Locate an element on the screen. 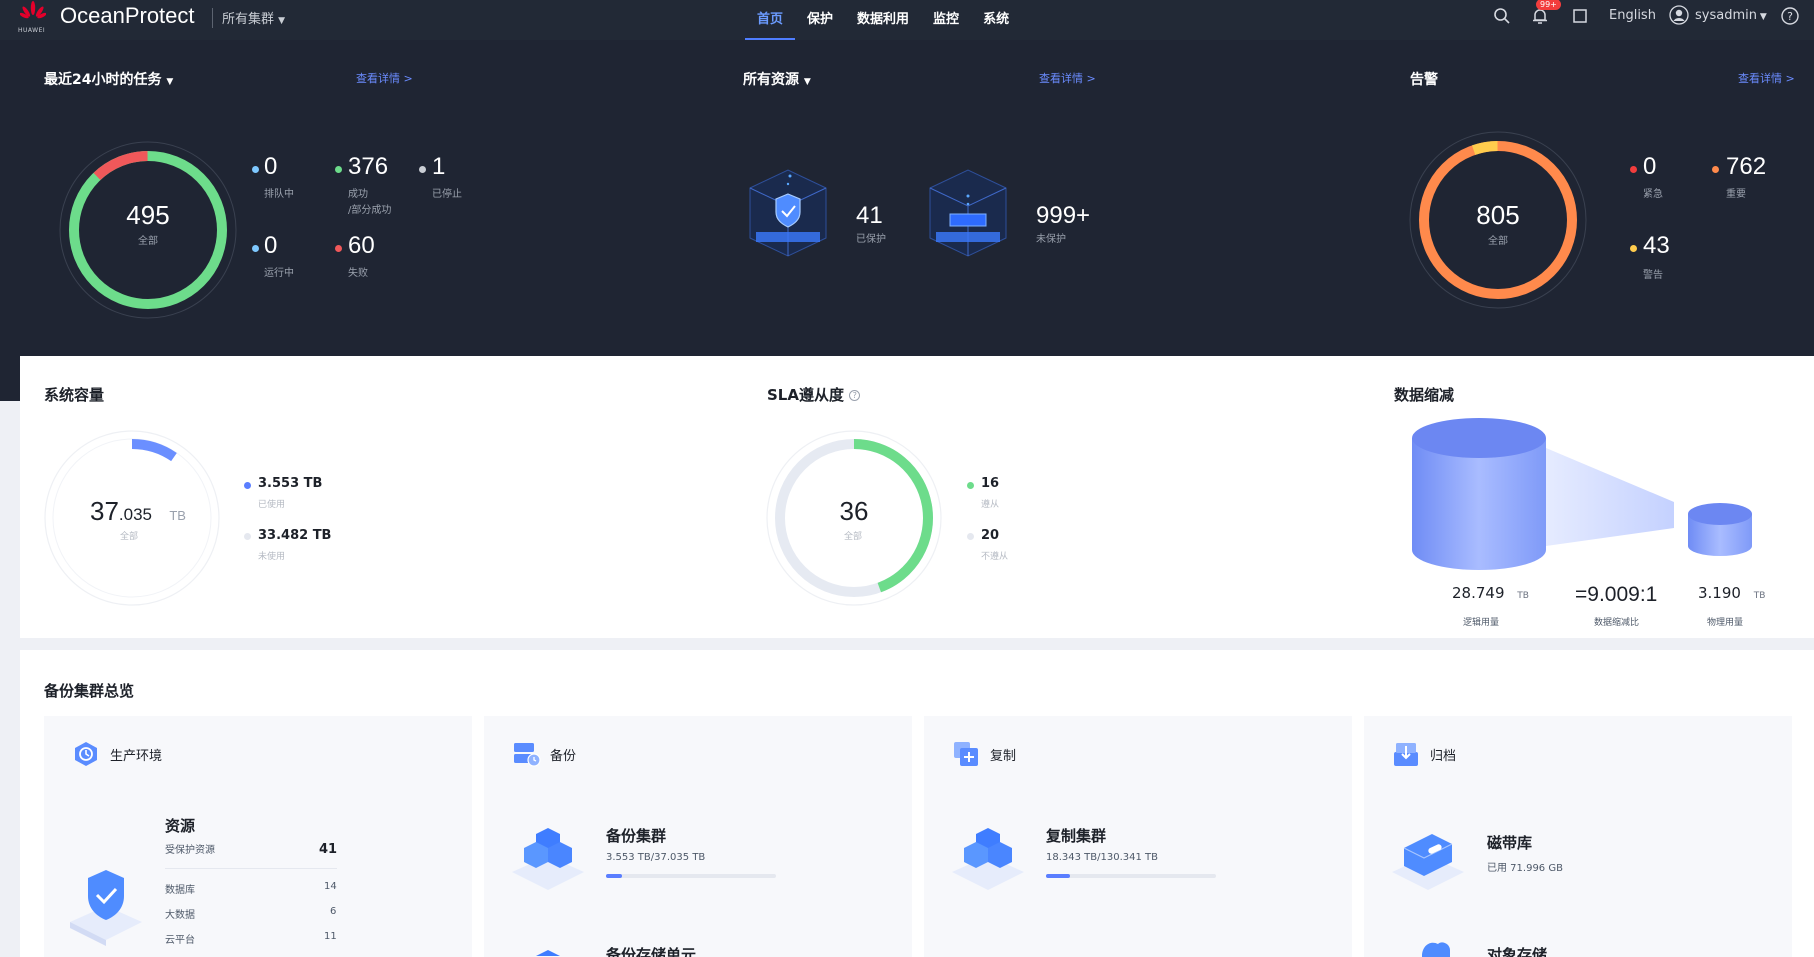 The height and width of the screenshot is (957, 1814). backup-icon is located at coordinates (527, 755).